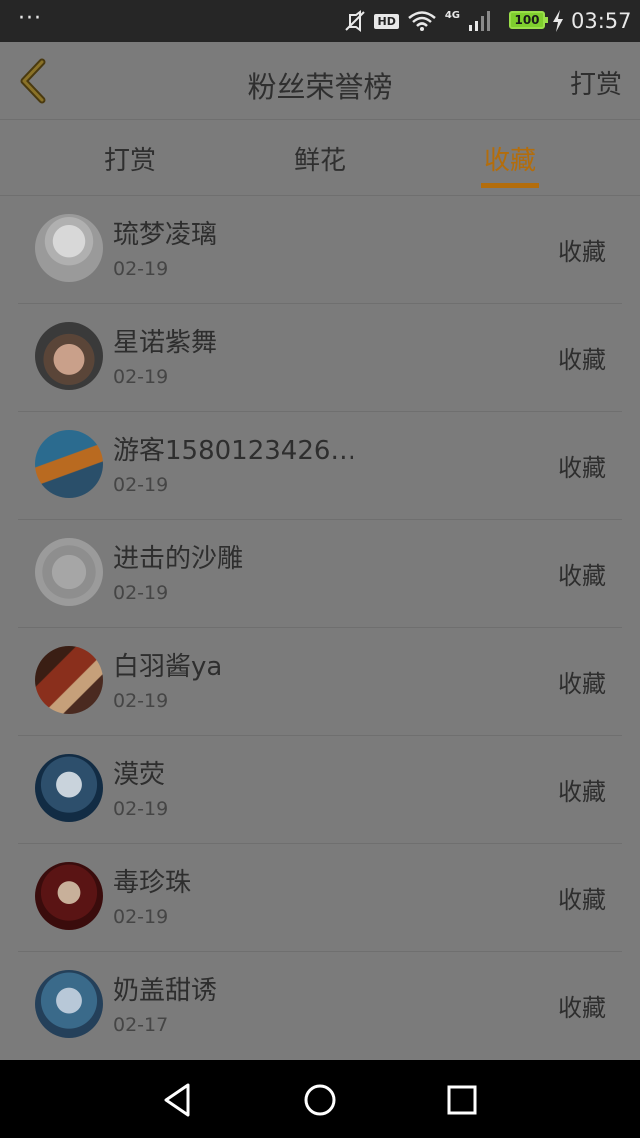 This screenshot has height=1138, width=640. What do you see at coordinates (320, 21) in the screenshot?
I see `status-bar: ··· HD 4G 100 03:57` at bounding box center [320, 21].